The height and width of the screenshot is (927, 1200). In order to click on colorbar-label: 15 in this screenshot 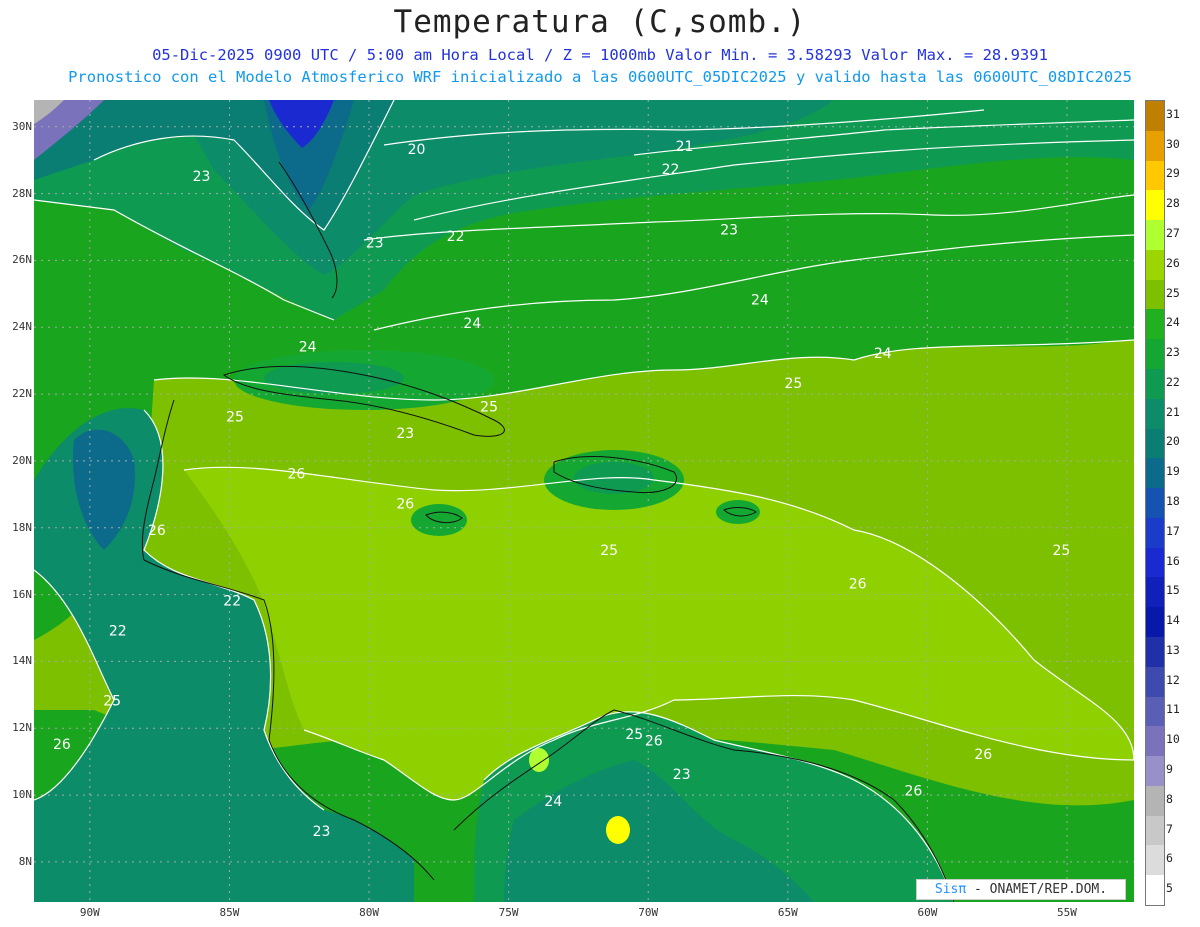, I will do `click(1173, 590)`.